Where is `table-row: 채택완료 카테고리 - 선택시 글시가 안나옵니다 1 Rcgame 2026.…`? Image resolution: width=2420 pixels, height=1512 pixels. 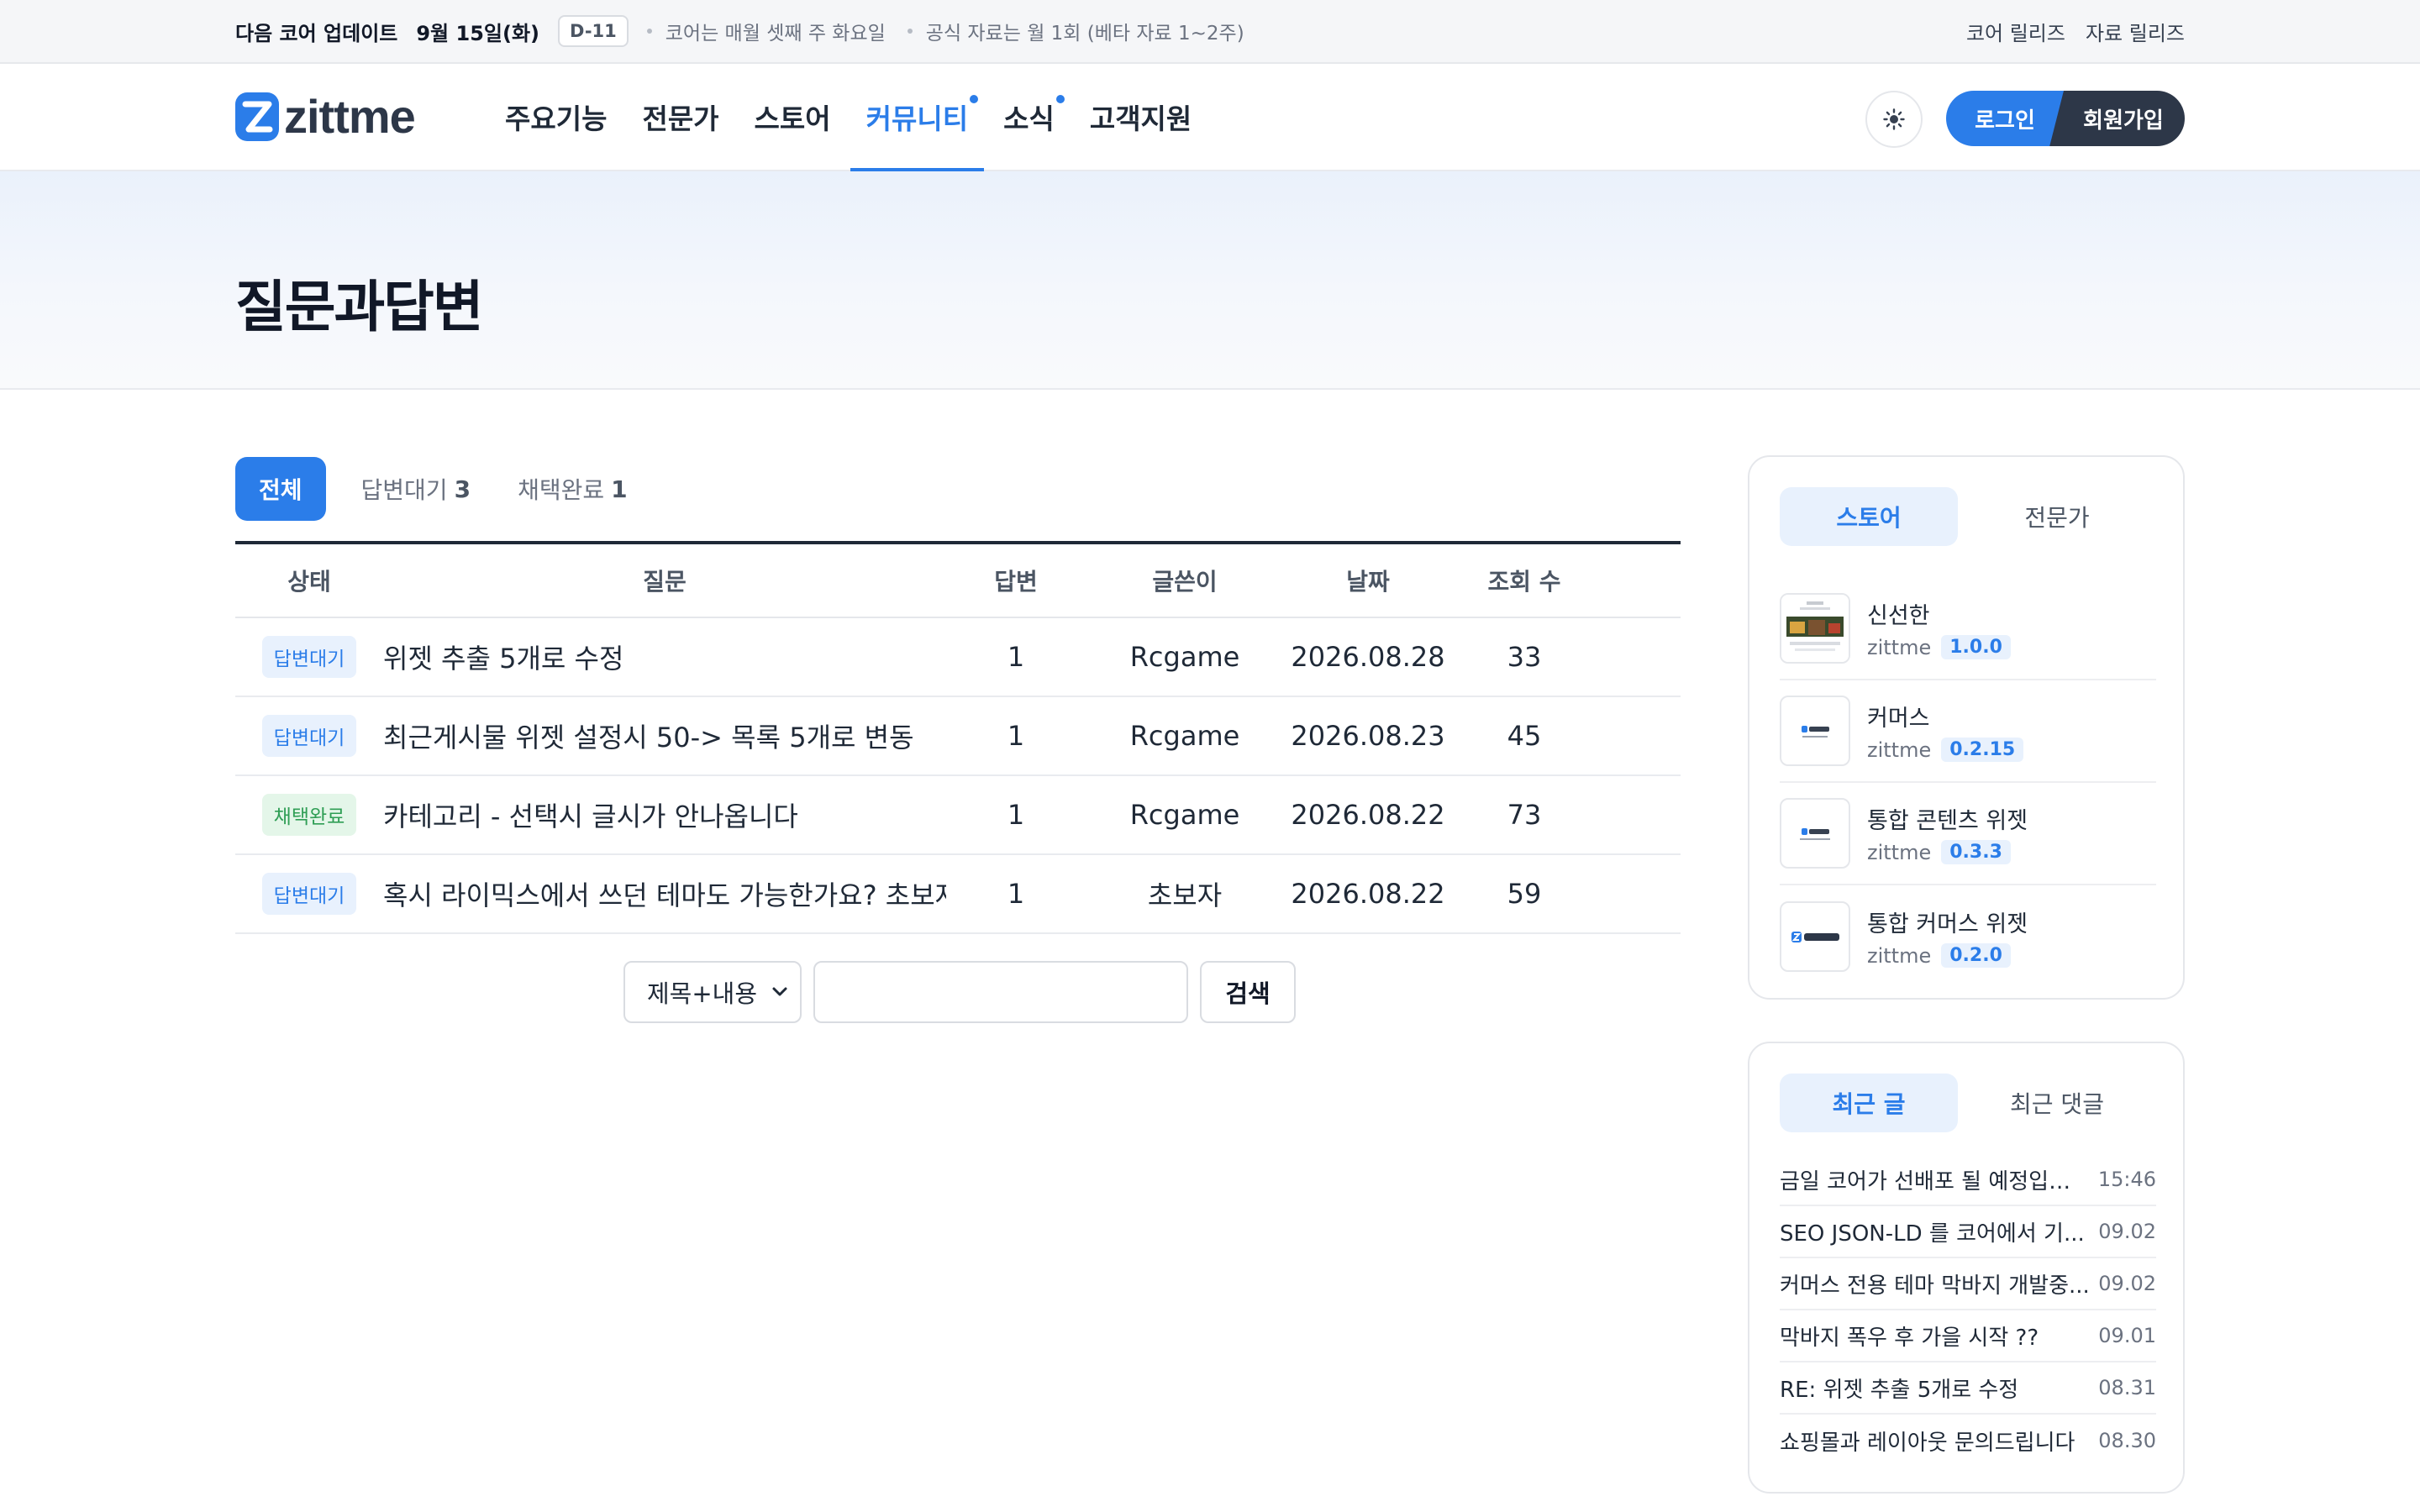
table-row: 채택완료 카테고리 - 선택시 글시가 안나옵니다 1 Rcgame 2026.… is located at coordinates (958, 815).